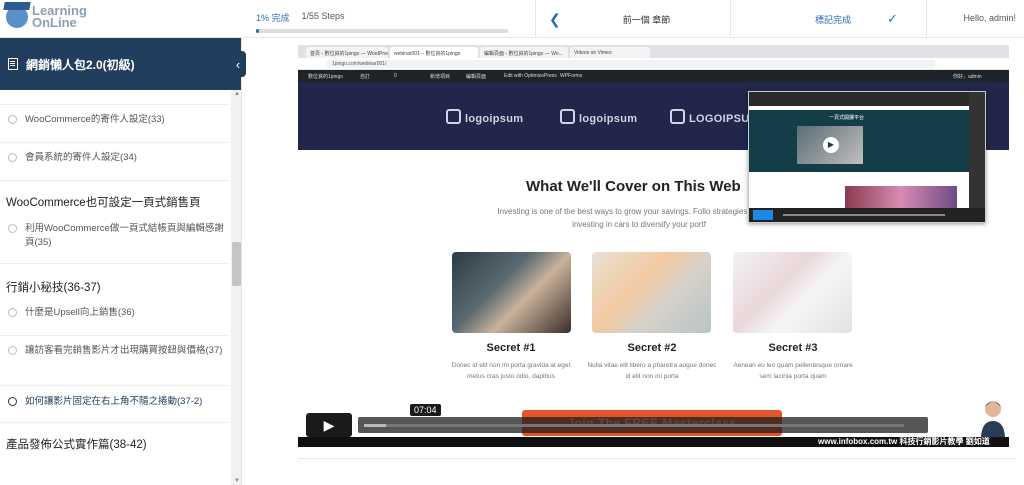  I want to click on previous-lesson-button: ❮ 前一個 章節, so click(637, 19).